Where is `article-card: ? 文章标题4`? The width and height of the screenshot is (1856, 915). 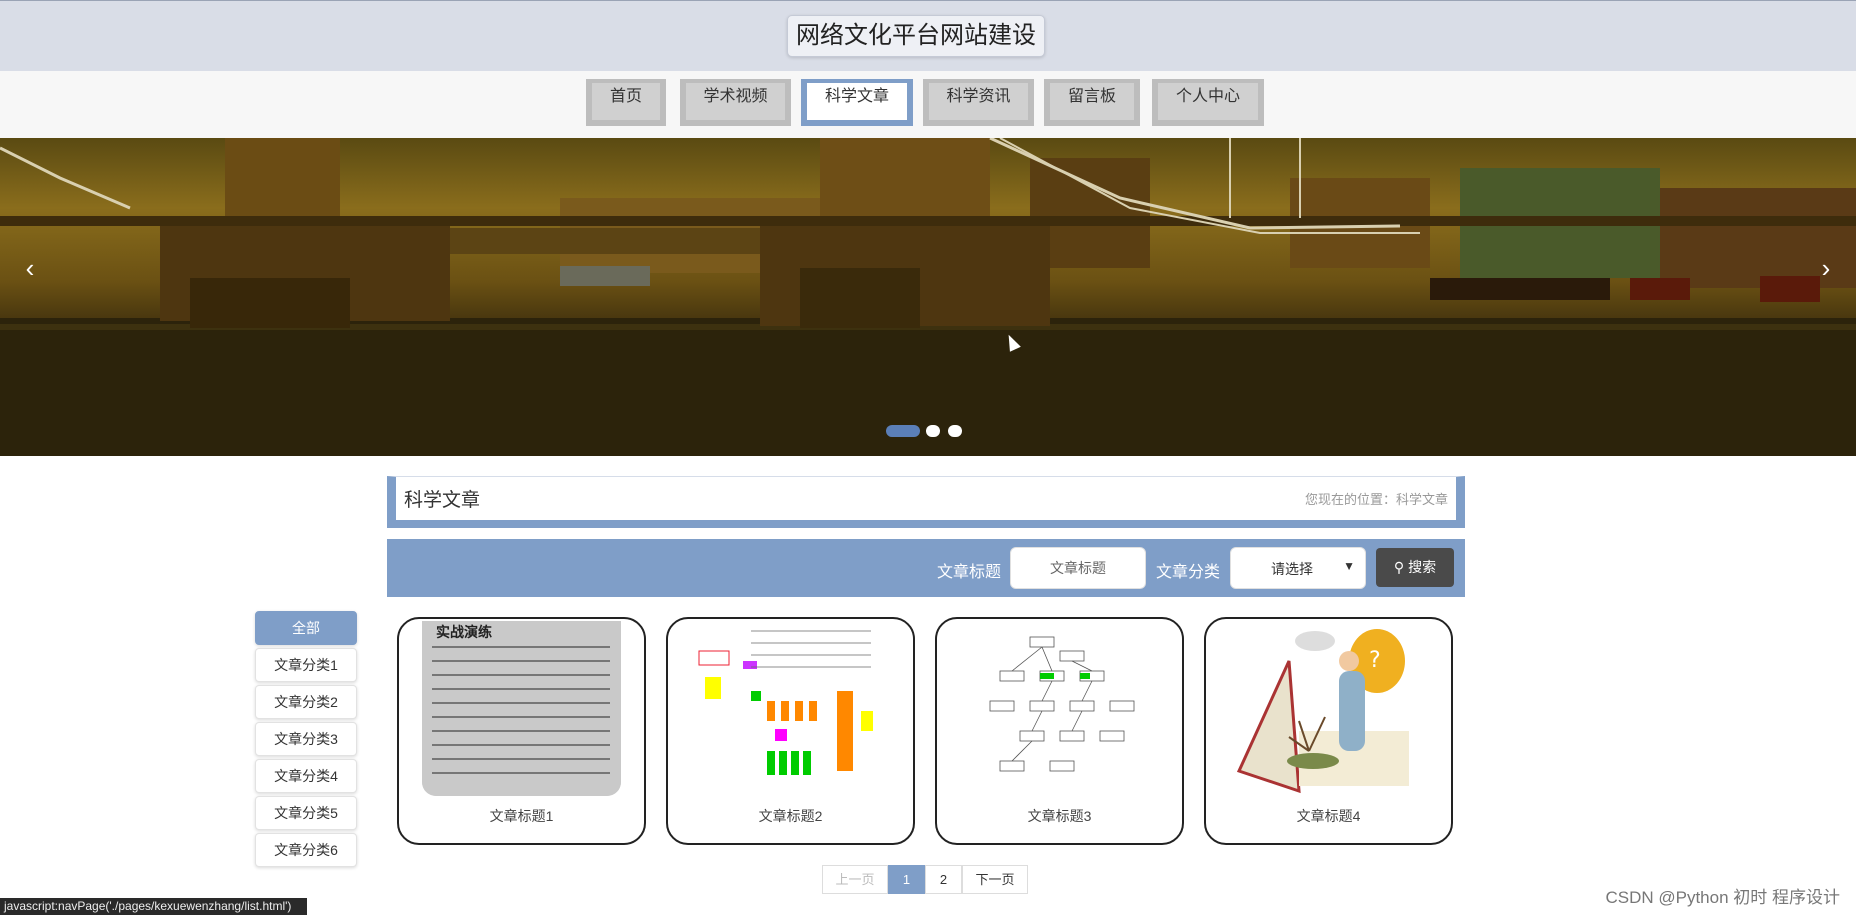 article-card: ? 文章标题4 is located at coordinates (1328, 731).